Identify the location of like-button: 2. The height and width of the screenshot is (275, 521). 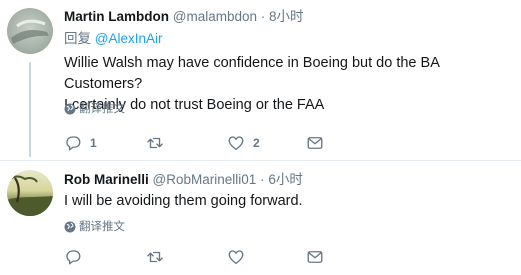
(243, 143).